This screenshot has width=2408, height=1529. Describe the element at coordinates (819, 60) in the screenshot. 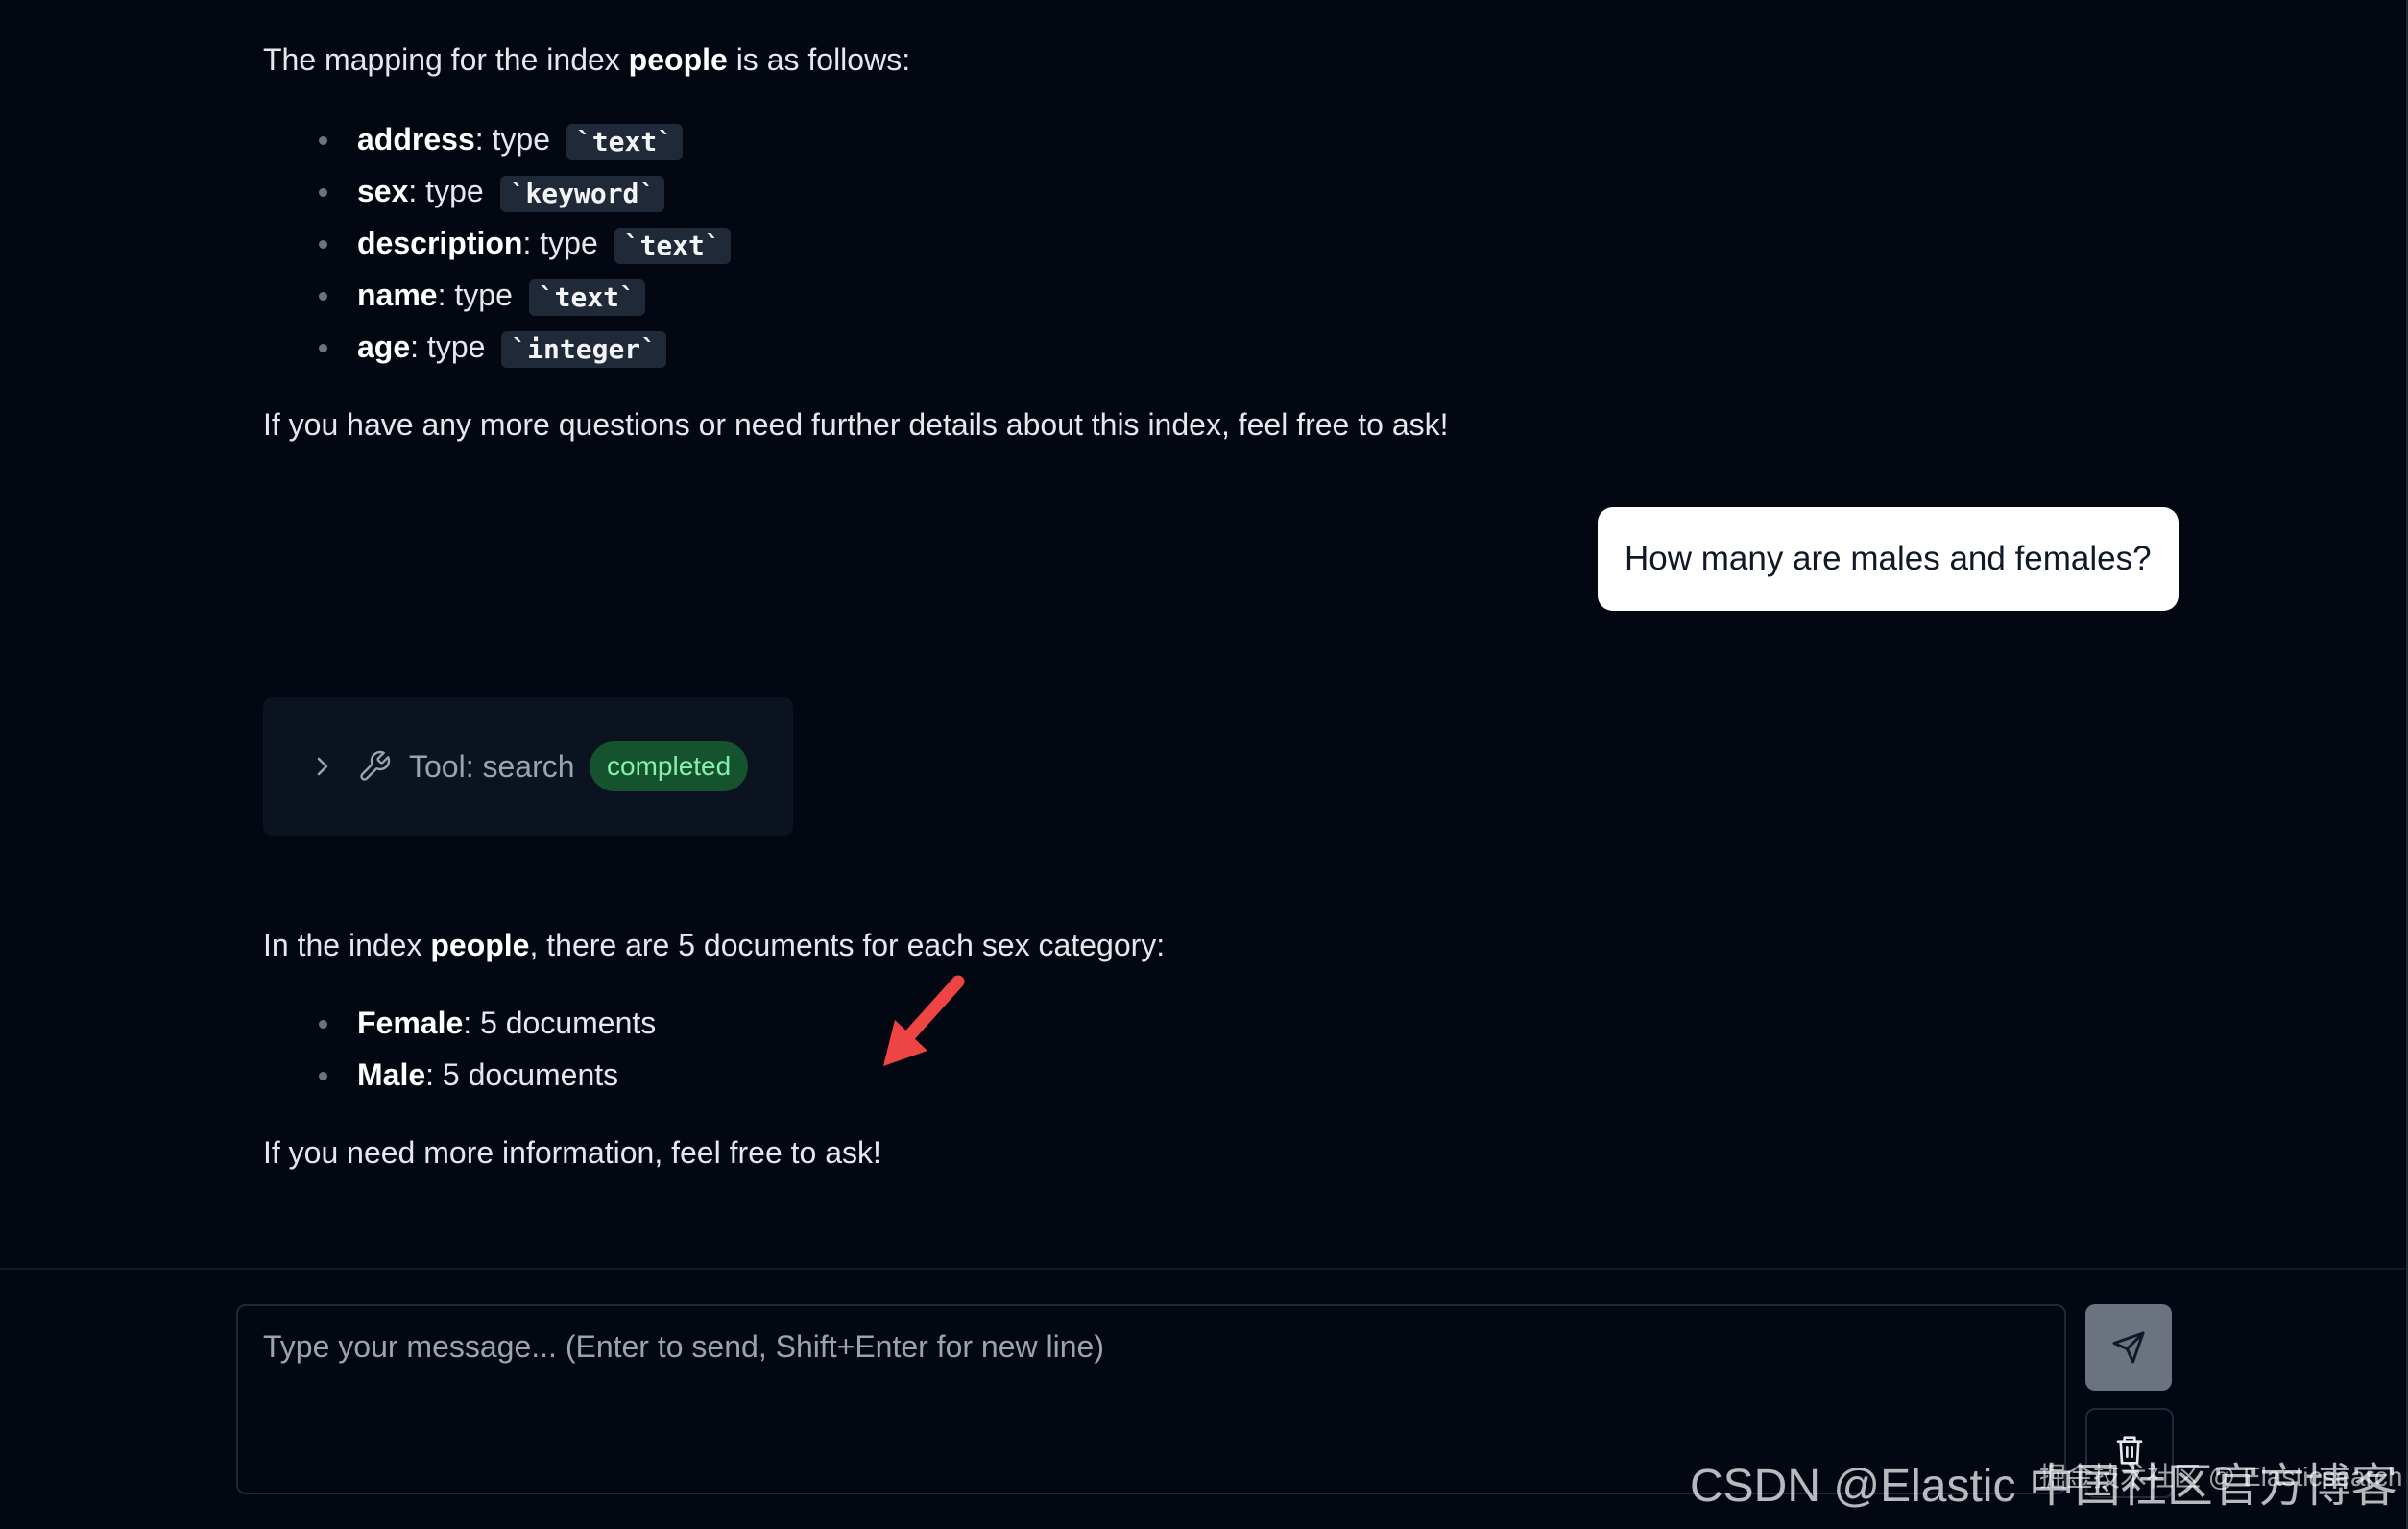

I see `mapping-intro-suffix: is as follows:` at that location.